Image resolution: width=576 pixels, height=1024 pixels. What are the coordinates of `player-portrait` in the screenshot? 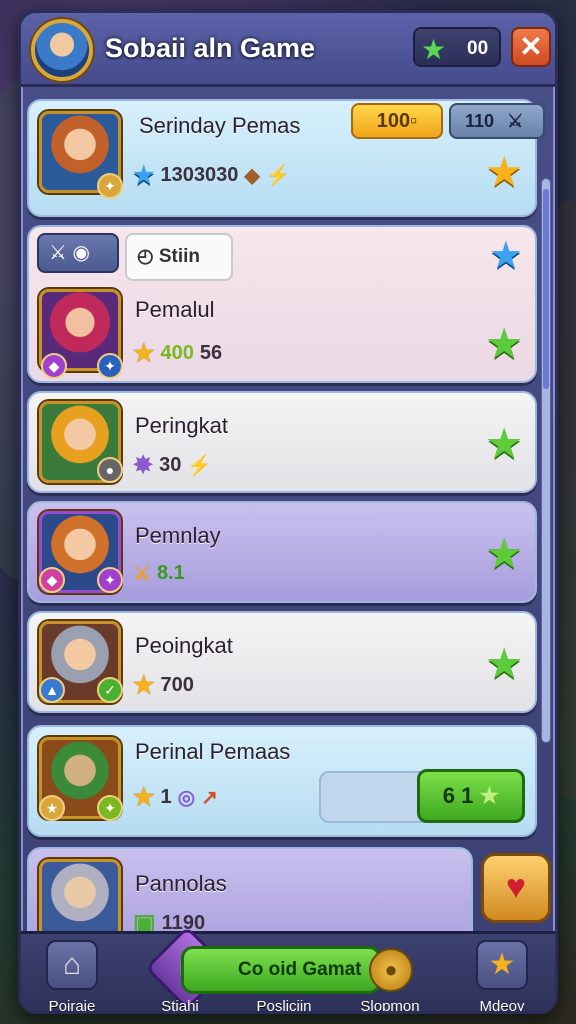 It's located at (80, 900).